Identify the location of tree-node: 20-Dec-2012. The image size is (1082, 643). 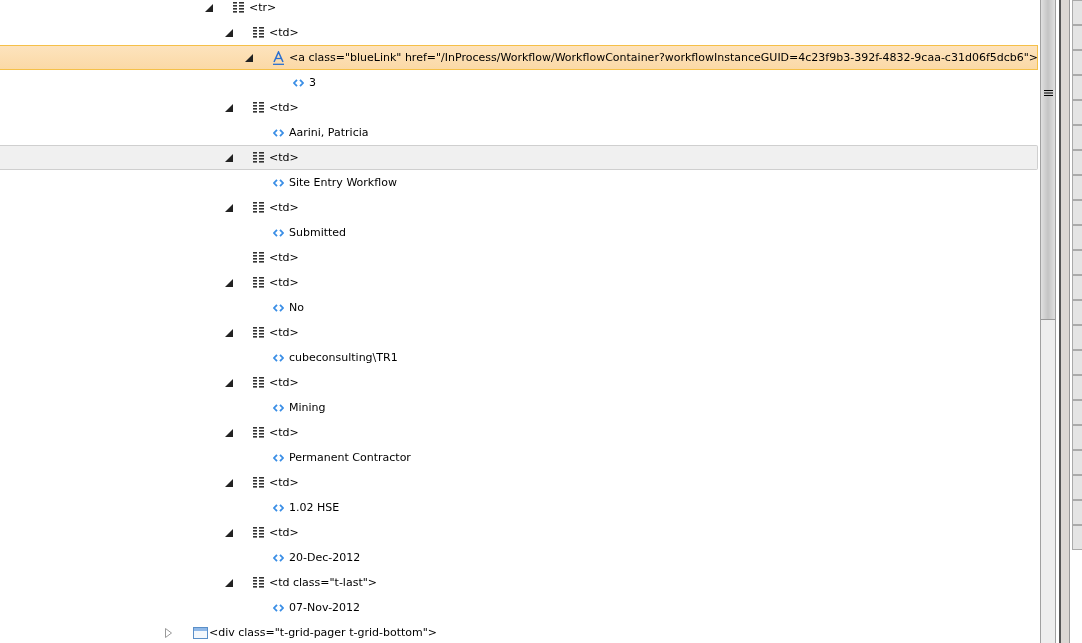
(519, 557).